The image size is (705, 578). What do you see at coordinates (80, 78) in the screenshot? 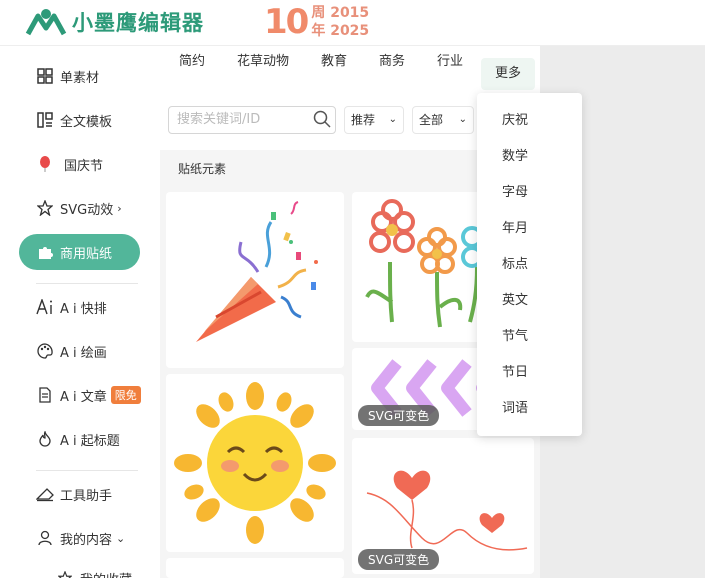
I see `sidebar-item-label: 单素材` at bounding box center [80, 78].